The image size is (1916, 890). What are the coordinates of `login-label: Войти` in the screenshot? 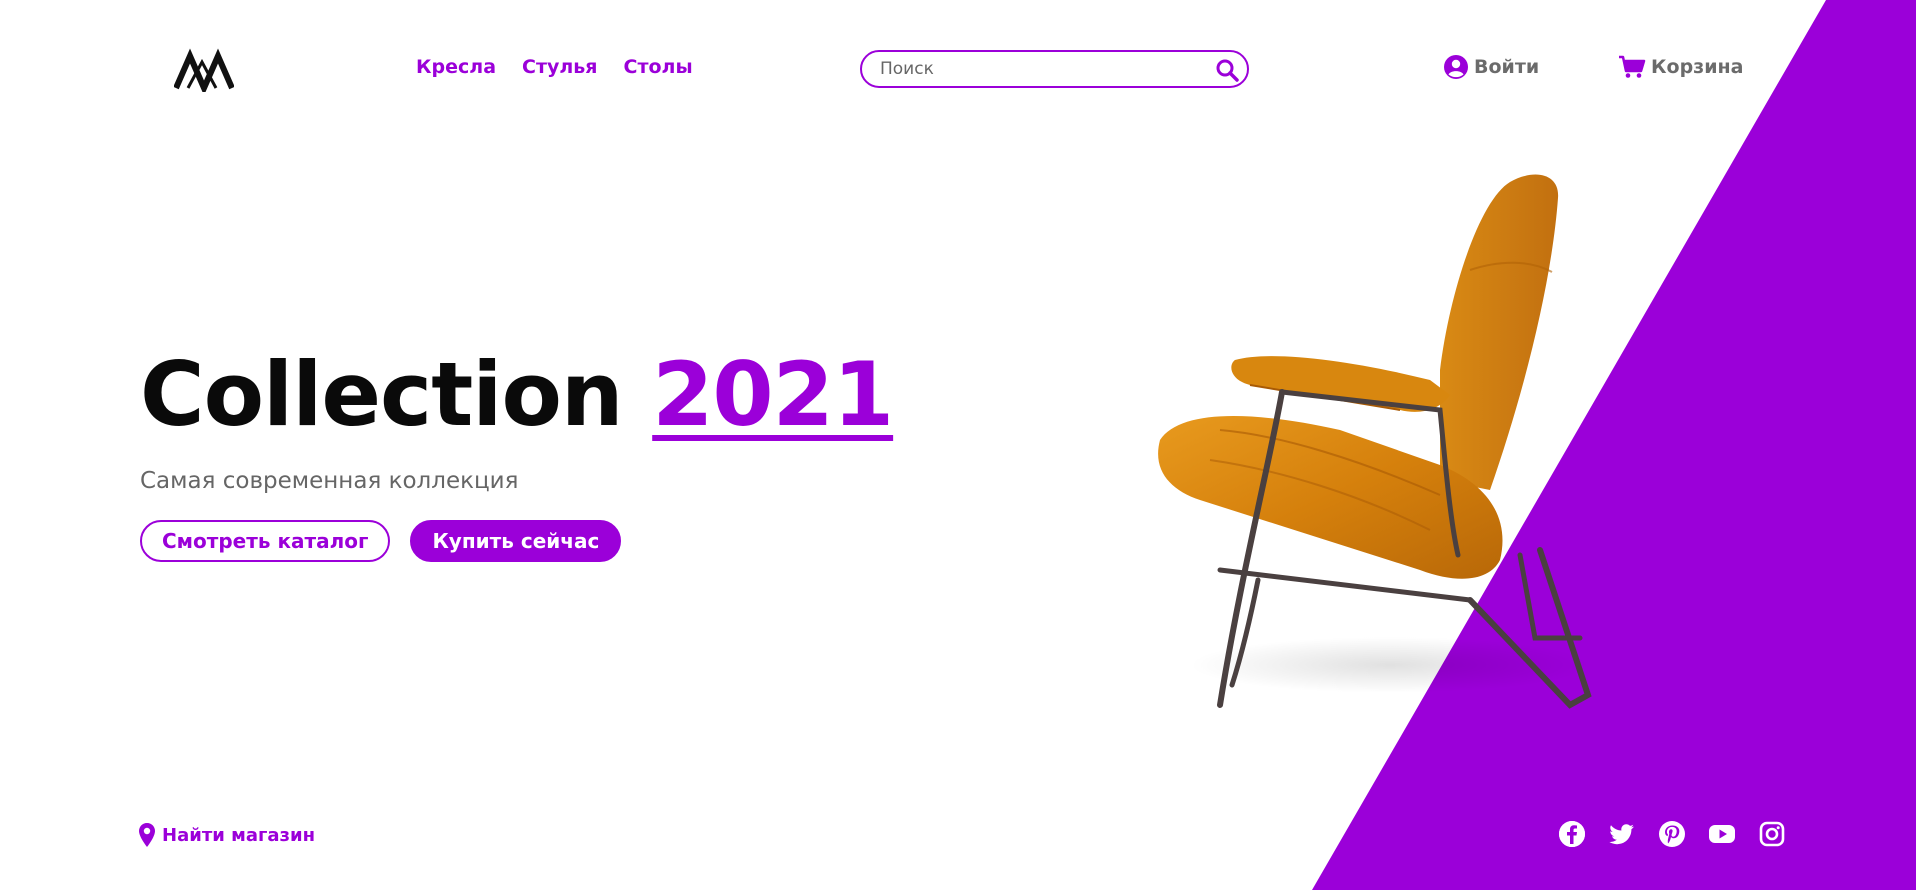 It's located at (1507, 67).